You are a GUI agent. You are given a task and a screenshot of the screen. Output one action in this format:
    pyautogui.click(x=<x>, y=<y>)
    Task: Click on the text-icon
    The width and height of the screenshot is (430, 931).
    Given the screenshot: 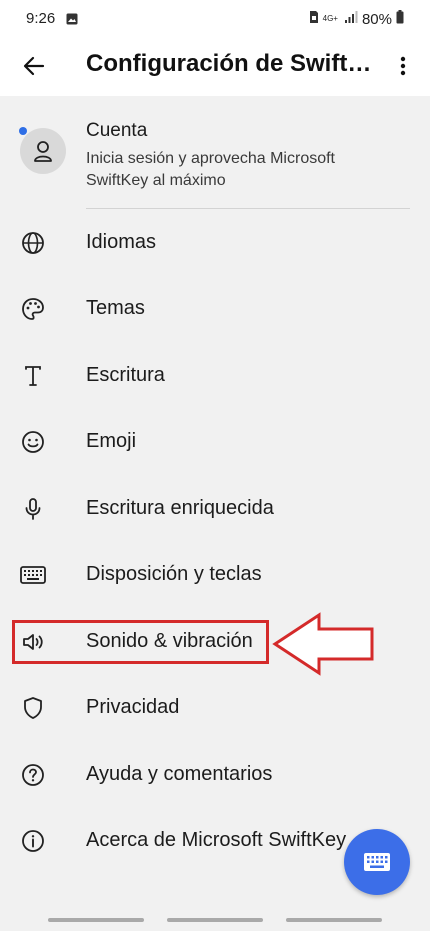 What is the action you would take?
    pyautogui.click(x=33, y=376)
    